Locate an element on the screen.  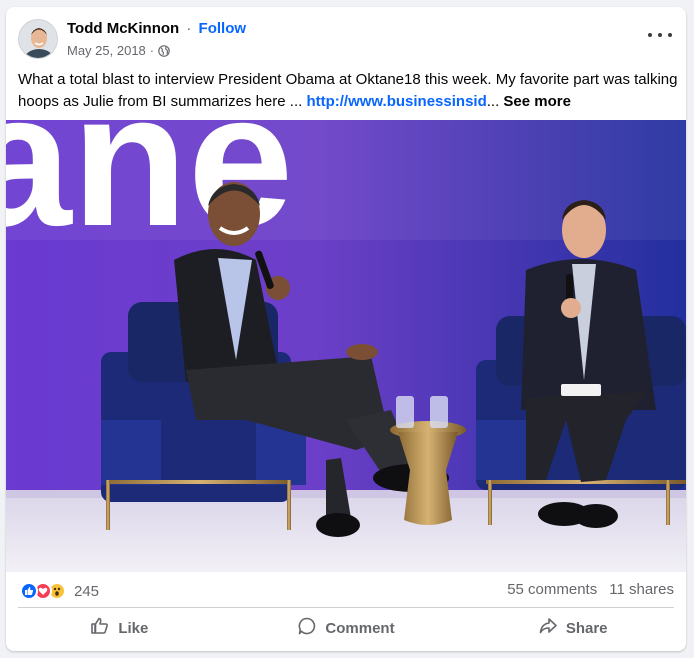
like-label: Like is located at coordinates (133, 628).